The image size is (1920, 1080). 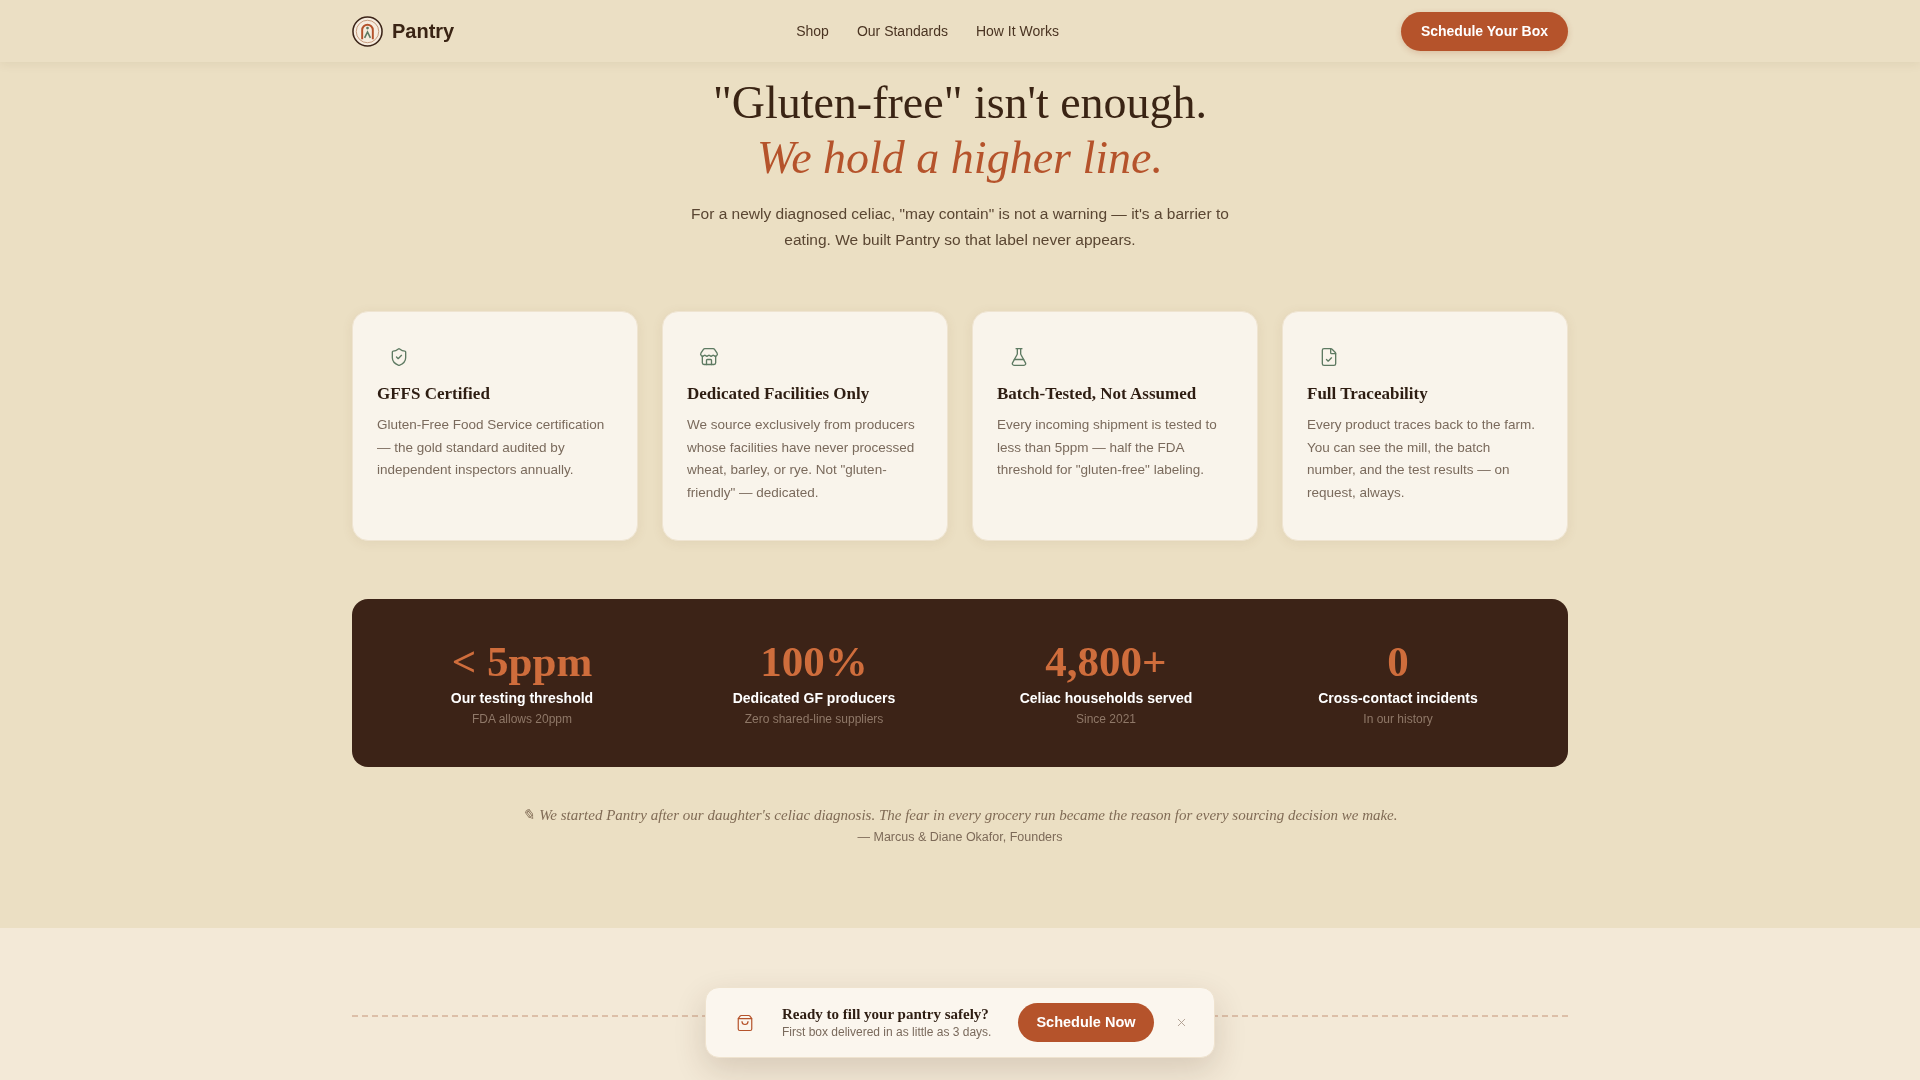 I want to click on stat-value: 0, so click(x=1398, y=661).